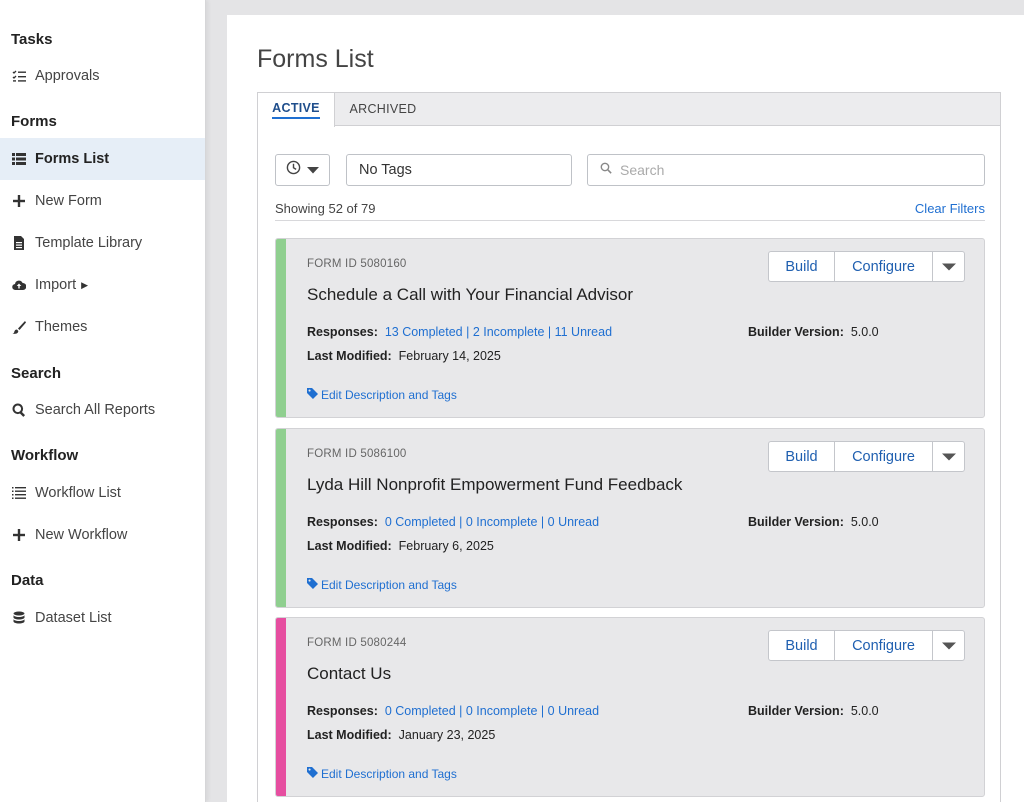  I want to click on paintbrush-icon, so click(19, 327).